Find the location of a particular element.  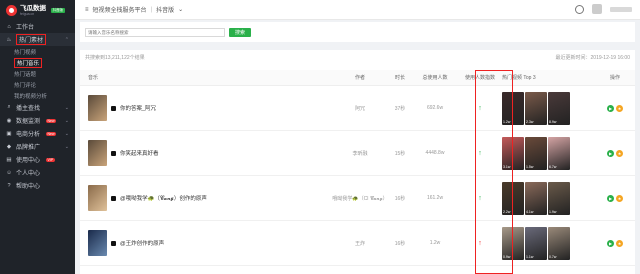

video-thumbnail: 0.7w is located at coordinates (559, 243).